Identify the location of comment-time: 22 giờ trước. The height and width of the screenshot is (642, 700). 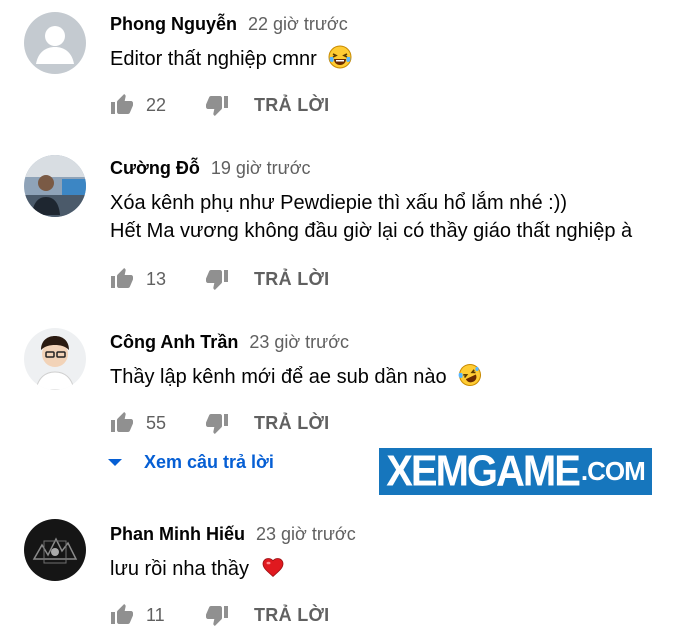
(298, 24).